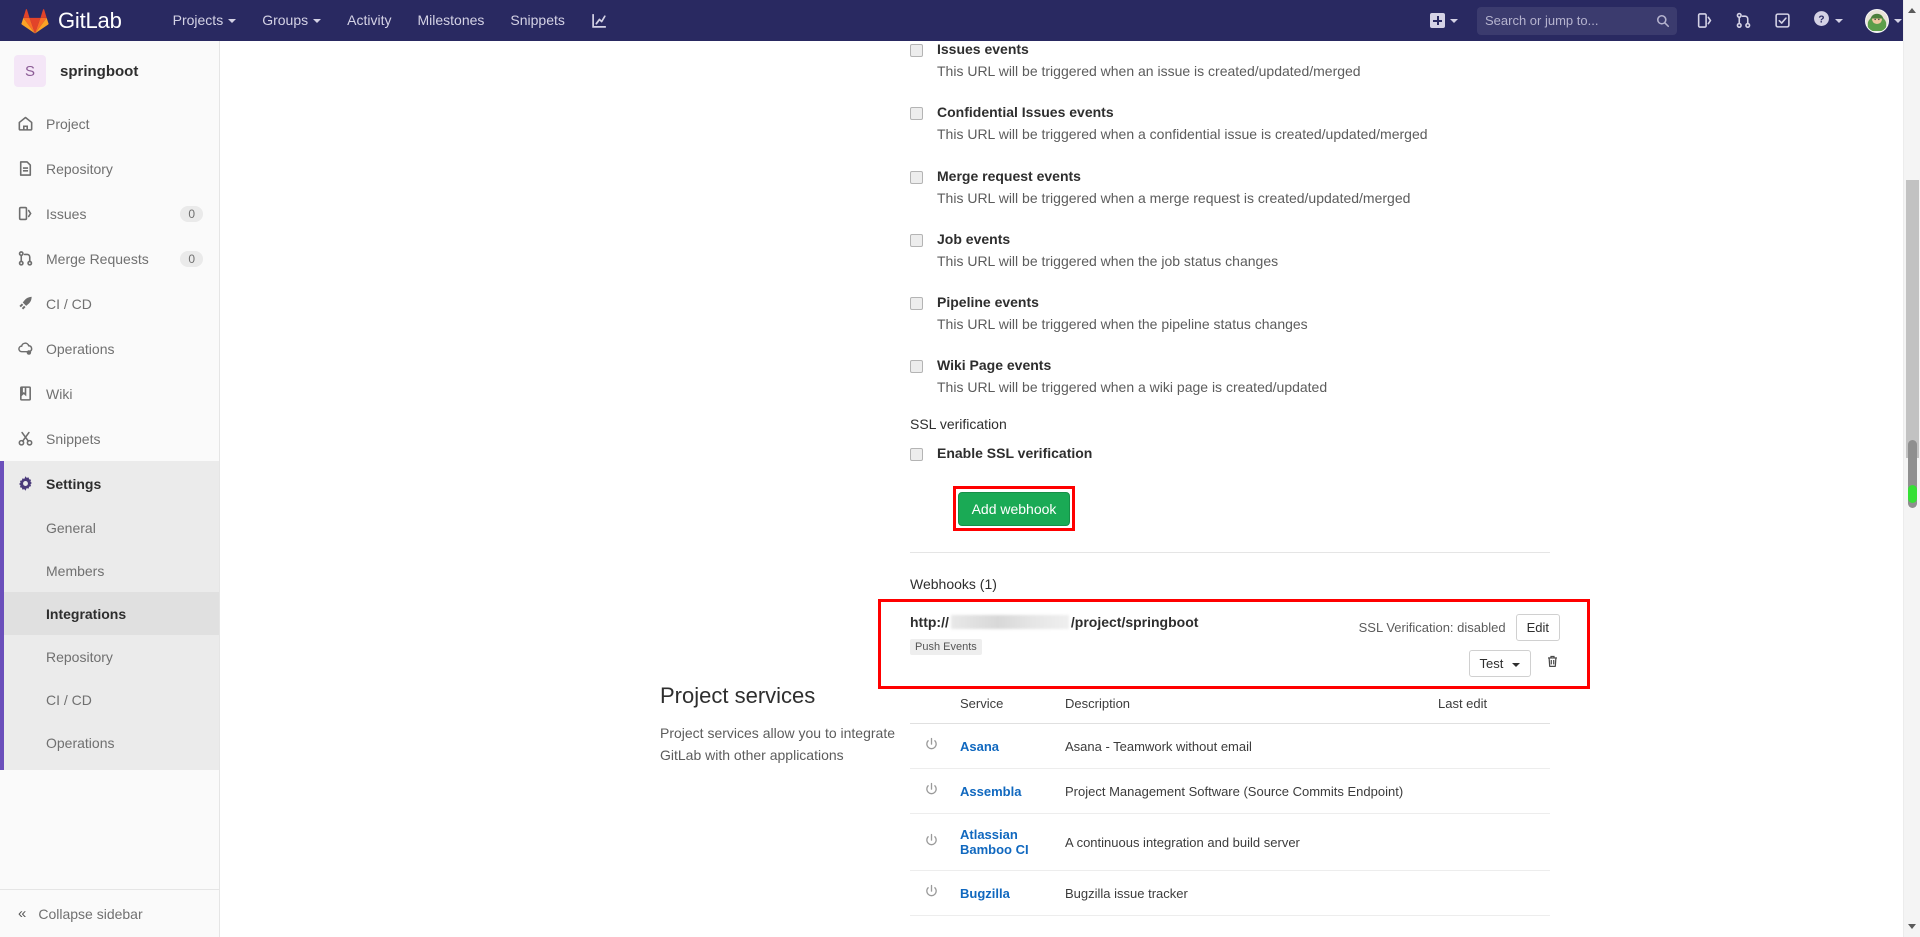 This screenshot has height=937, width=1920. I want to click on sidebar-item-merge-requests: Merge Requests 0, so click(109, 258).